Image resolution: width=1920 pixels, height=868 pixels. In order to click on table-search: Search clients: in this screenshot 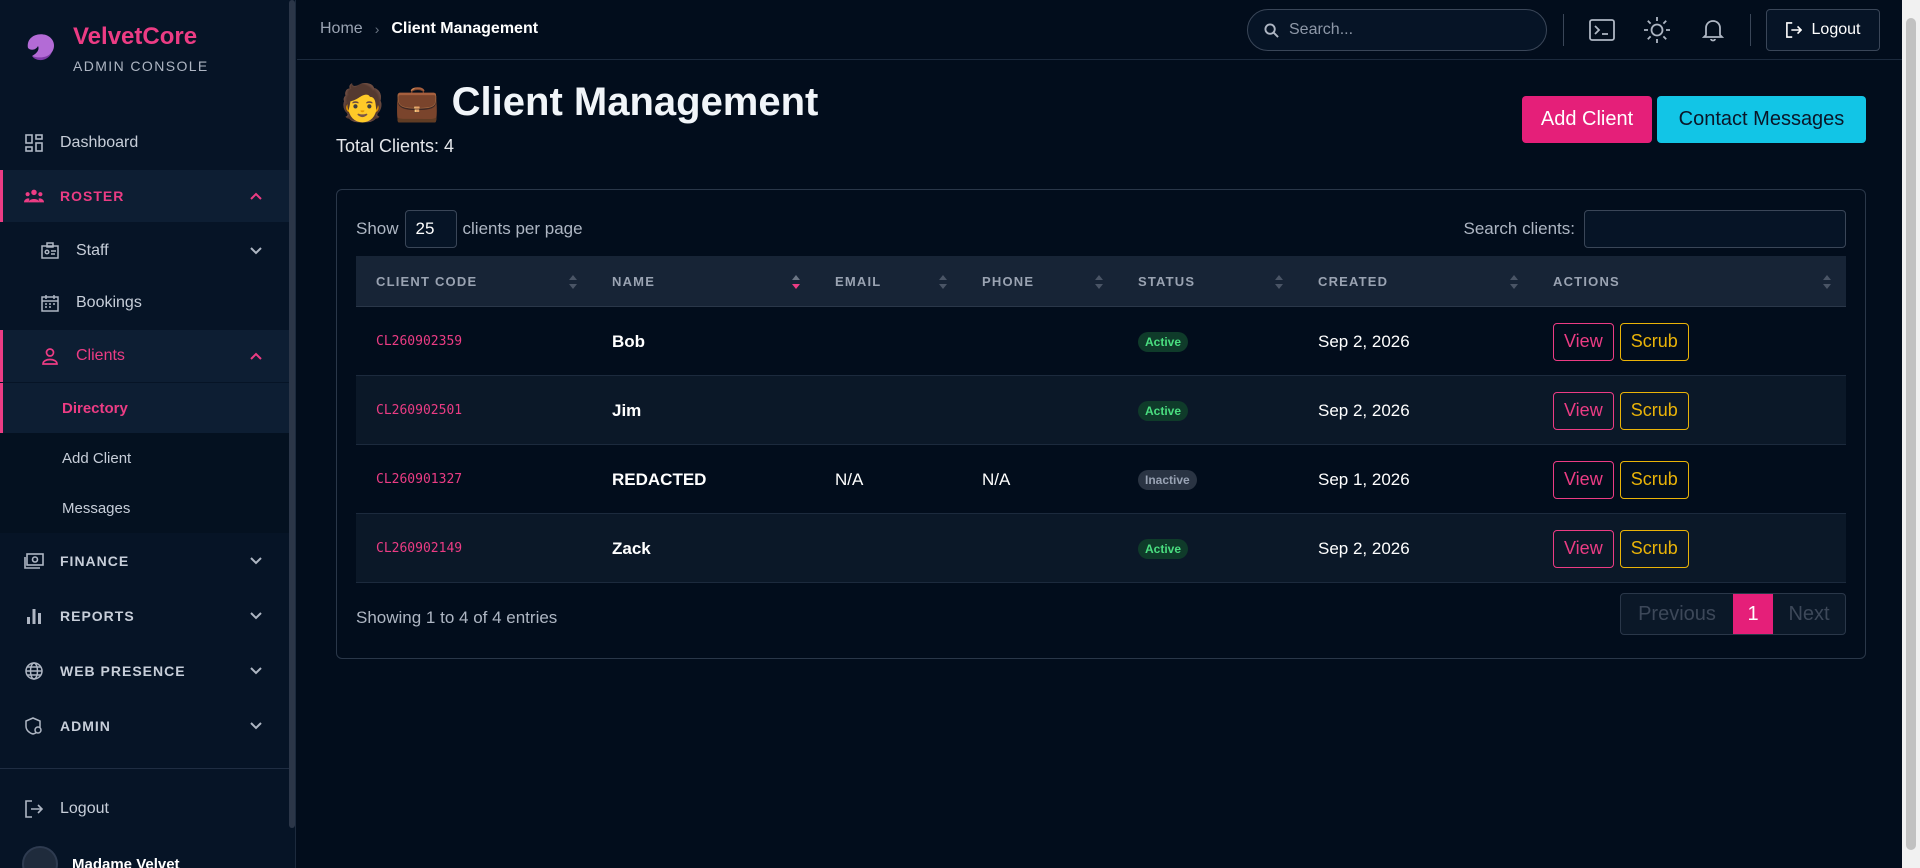, I will do `click(1655, 229)`.